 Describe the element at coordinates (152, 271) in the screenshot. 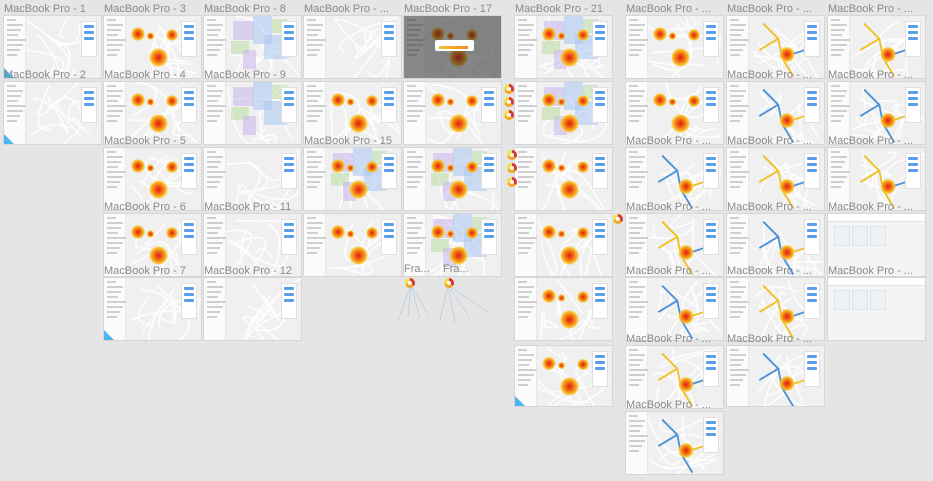

I see `artboard-label: MacBook Pro - 7` at that location.